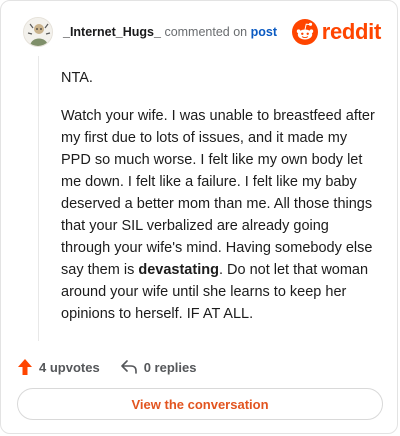 The image size is (400, 436). I want to click on comment-header: _Internet_Hugs_ commented on post reddit, so click(202, 35).